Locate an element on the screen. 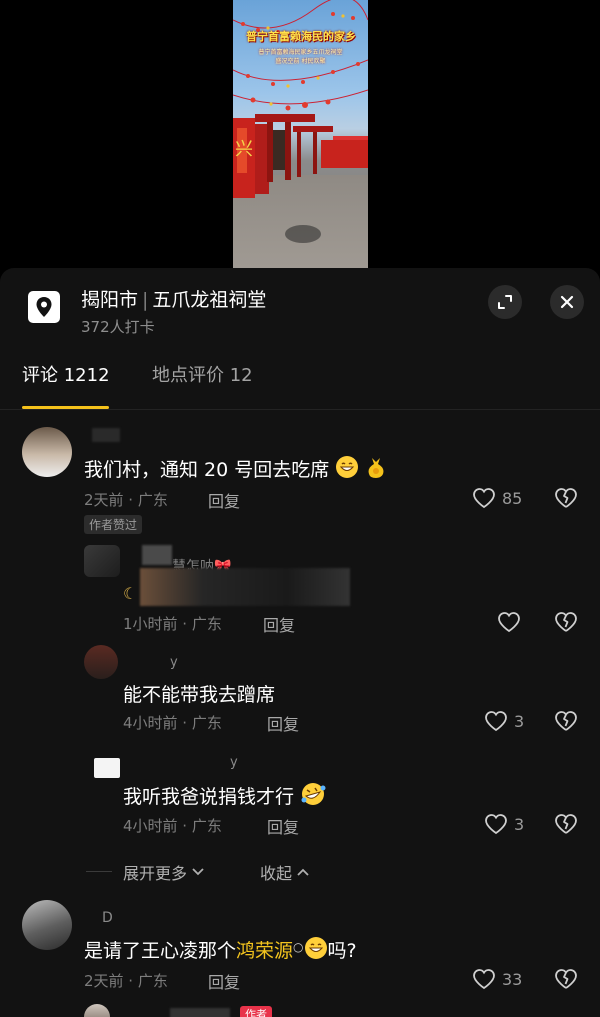  blurred-content is located at coordinates (245, 587).